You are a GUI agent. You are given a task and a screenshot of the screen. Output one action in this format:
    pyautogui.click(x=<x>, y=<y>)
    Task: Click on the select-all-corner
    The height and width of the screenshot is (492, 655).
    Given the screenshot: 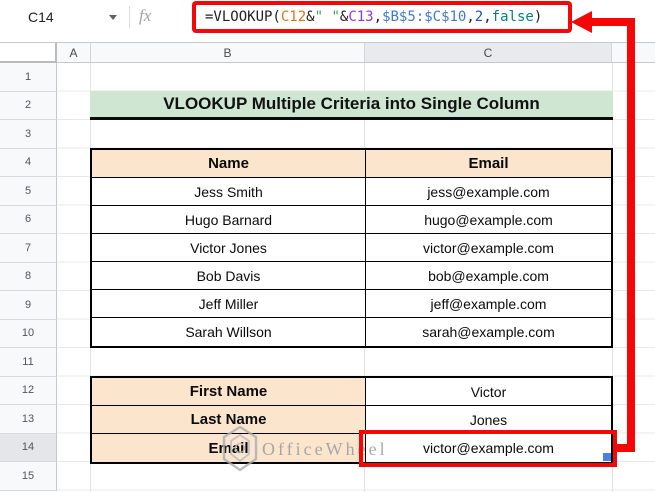 What is the action you would take?
    pyautogui.click(x=28, y=52)
    